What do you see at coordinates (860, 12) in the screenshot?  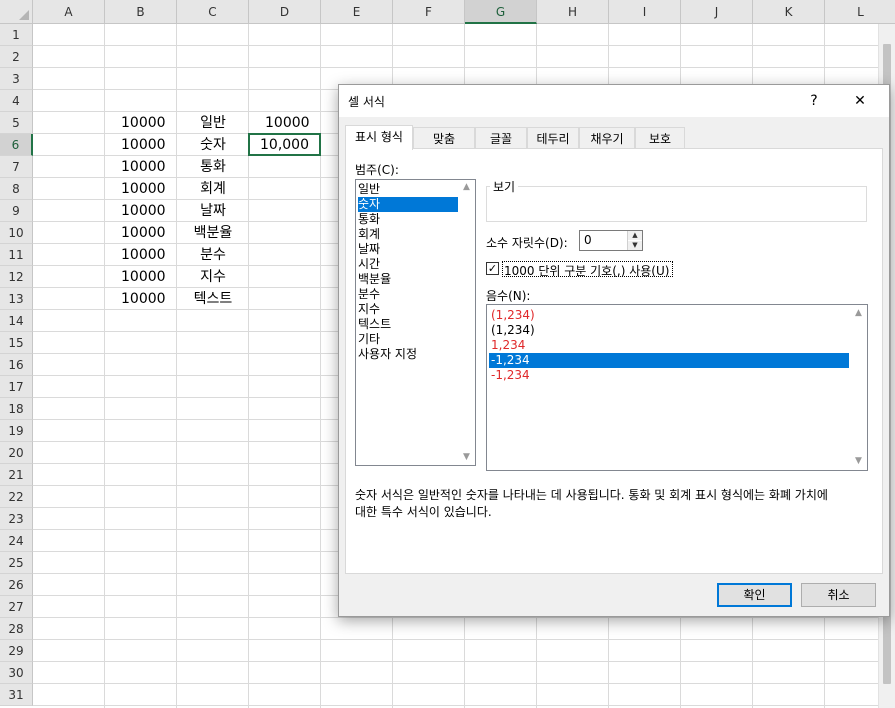 I see `column-header: L` at bounding box center [860, 12].